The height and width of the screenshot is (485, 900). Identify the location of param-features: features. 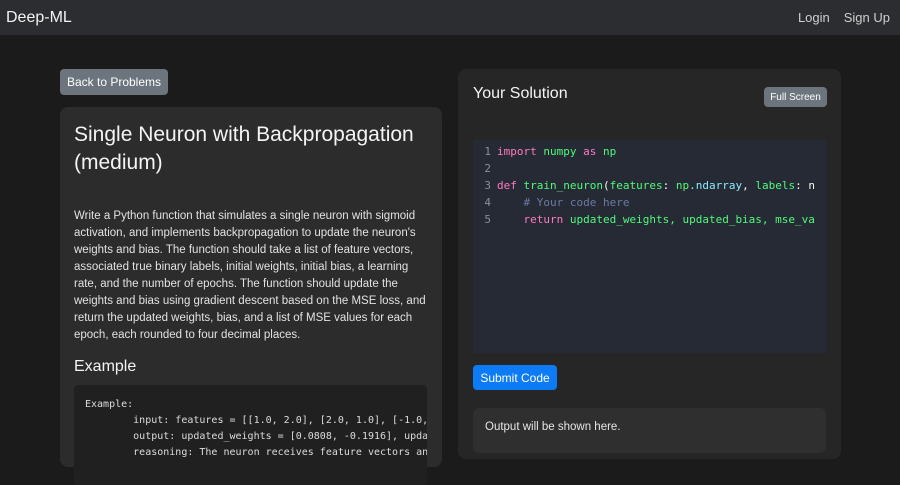
(636, 185).